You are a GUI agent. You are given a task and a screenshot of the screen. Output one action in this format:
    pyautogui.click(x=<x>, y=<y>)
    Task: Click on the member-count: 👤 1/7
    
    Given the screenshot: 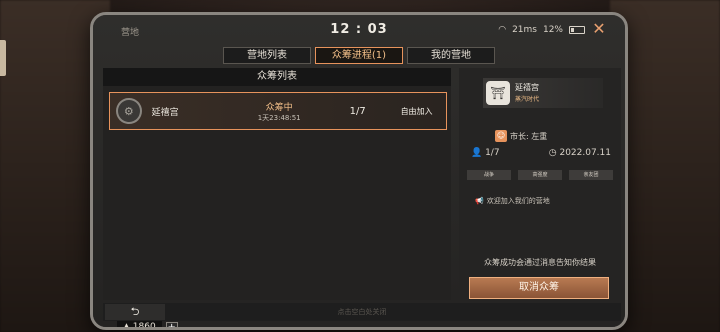 What is the action you would take?
    pyautogui.click(x=485, y=153)
    